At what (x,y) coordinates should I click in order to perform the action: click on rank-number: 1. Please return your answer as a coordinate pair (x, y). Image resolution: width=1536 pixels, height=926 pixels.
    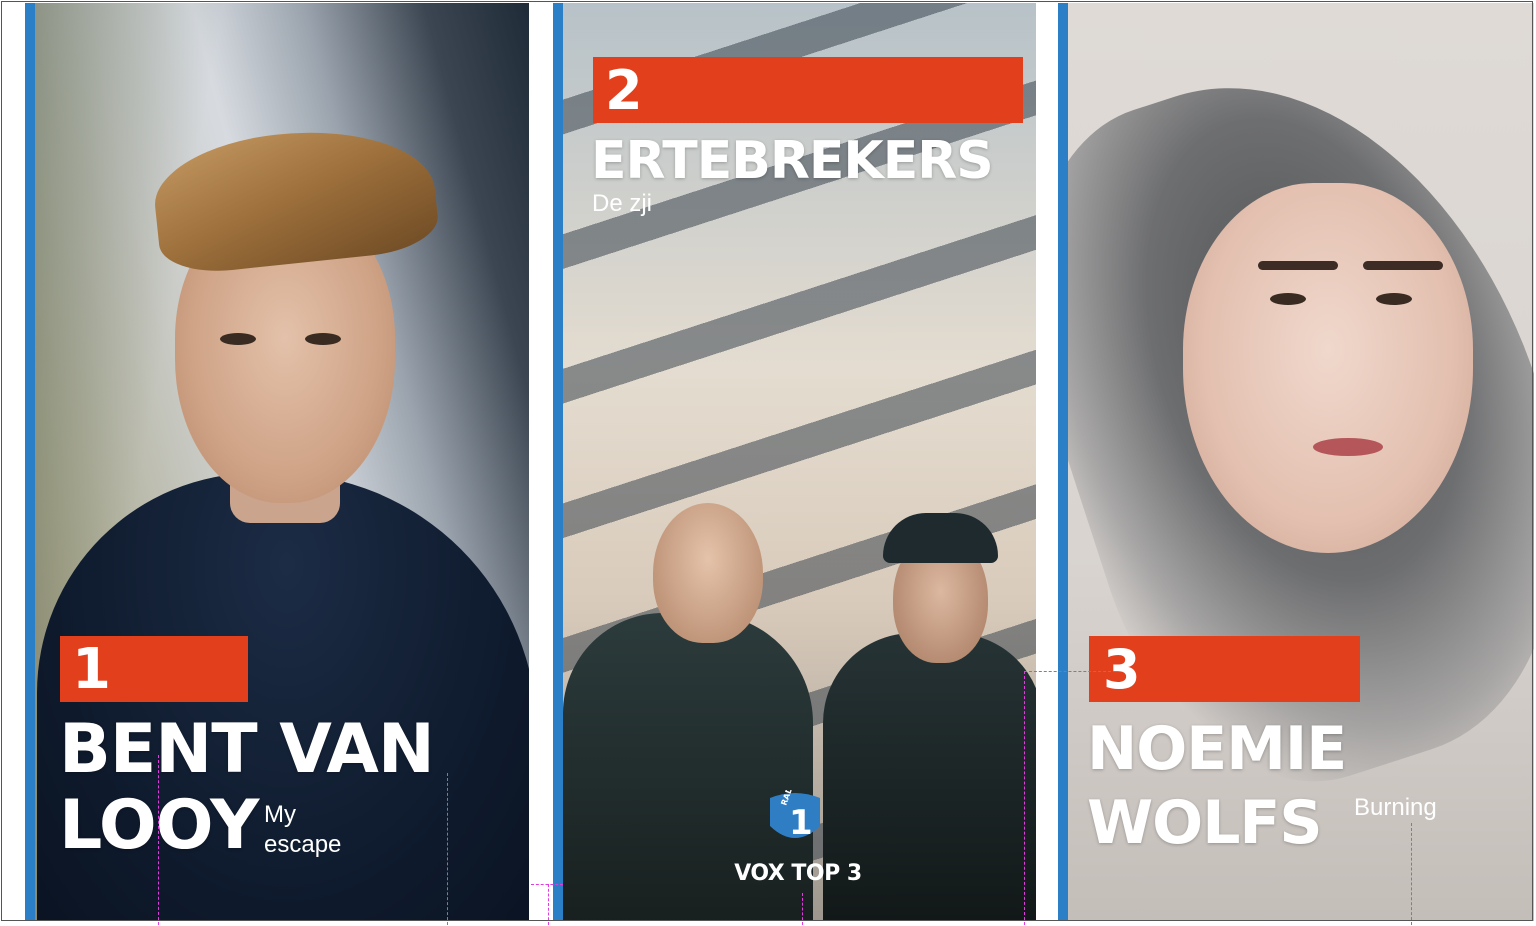
    Looking at the image, I should click on (91, 669).